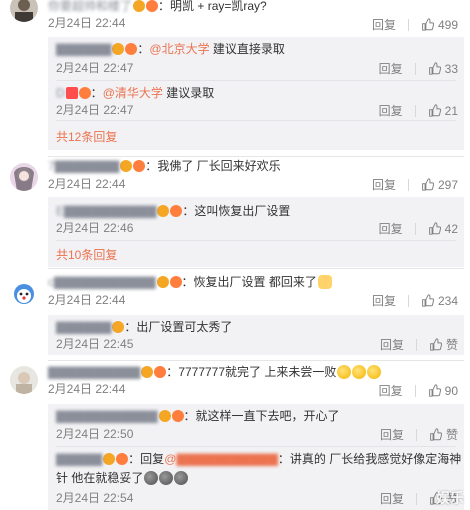 The width and height of the screenshot is (470, 510). What do you see at coordinates (375, 459) in the screenshot?
I see `reply-text: 讲真的 厂长给我感觉好像定海神` at bounding box center [375, 459].